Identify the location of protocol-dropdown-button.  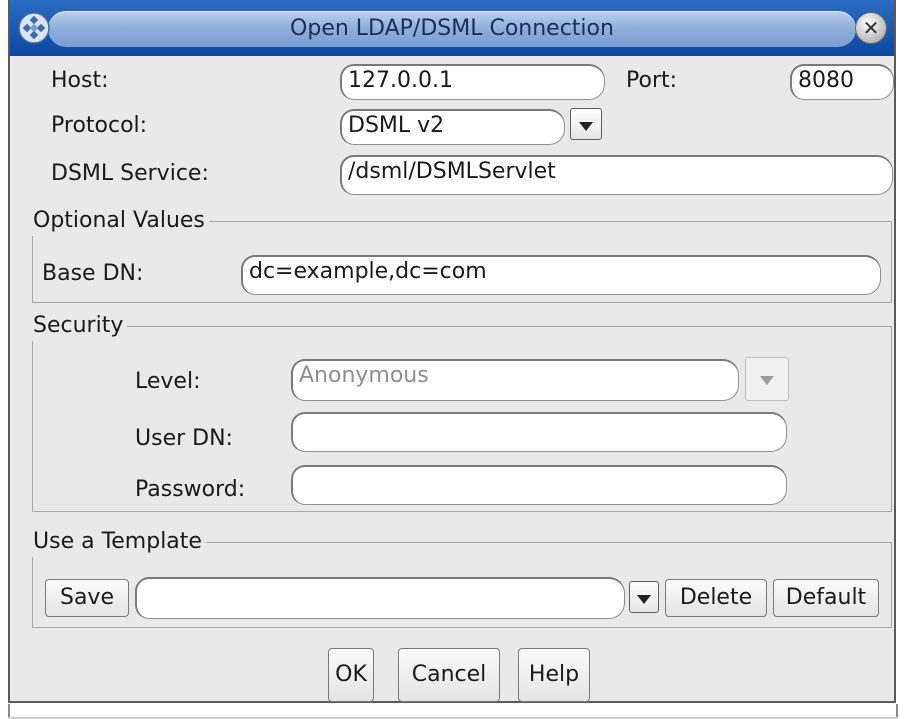
(586, 124).